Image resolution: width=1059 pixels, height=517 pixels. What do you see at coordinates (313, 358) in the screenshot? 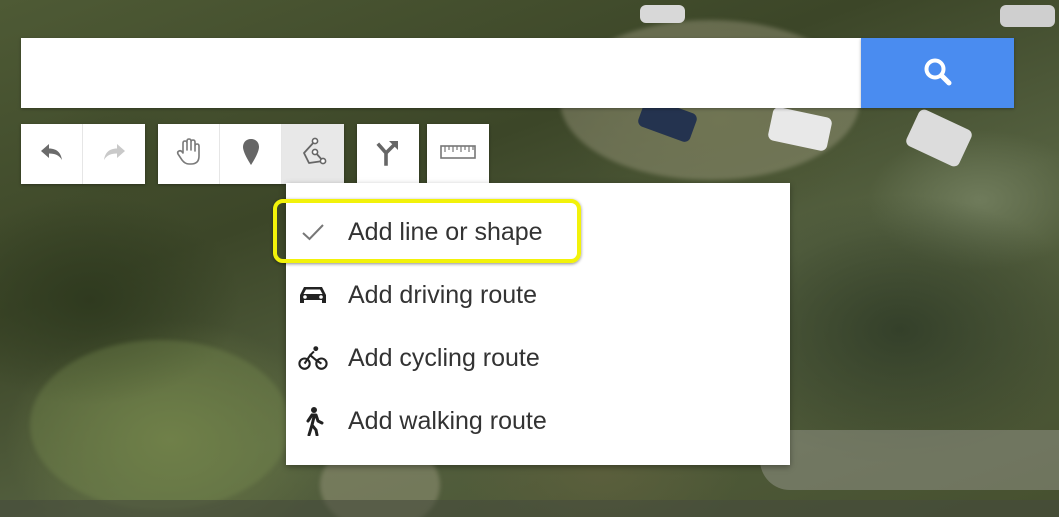
I see `bicycle-icon` at bounding box center [313, 358].